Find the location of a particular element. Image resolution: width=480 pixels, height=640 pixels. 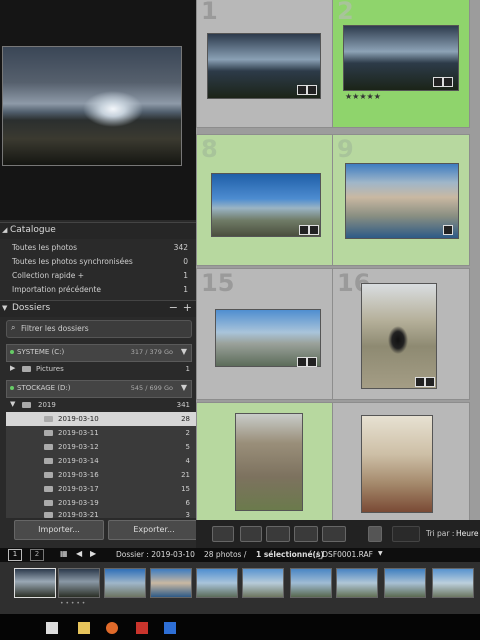

grid-cell: 1 is located at coordinates (265, 64).